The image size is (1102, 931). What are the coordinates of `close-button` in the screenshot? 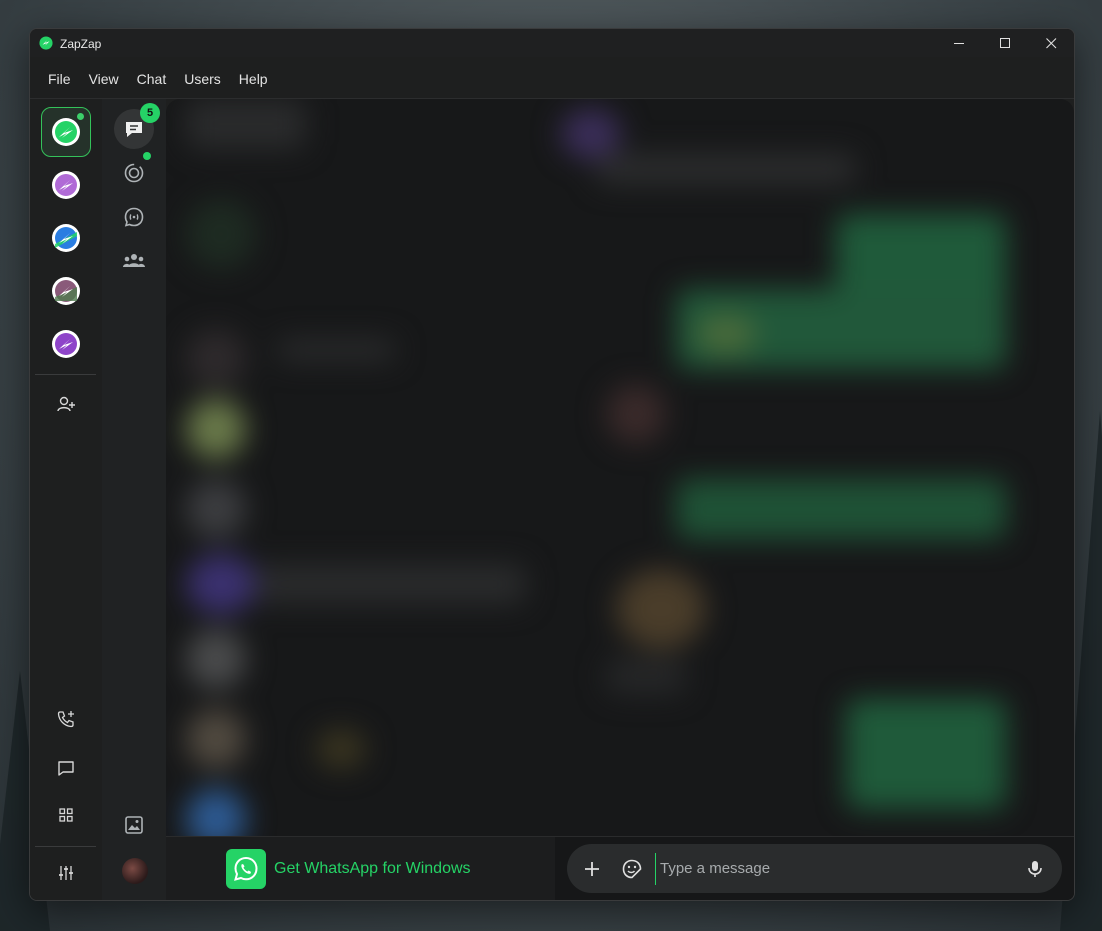 It's located at (1051, 43).